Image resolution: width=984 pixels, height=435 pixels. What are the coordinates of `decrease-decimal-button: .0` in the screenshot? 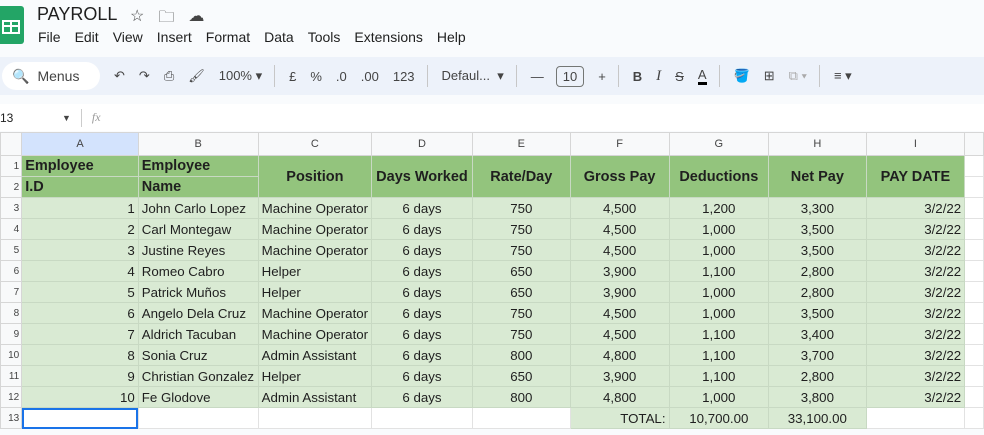 It's located at (341, 76).